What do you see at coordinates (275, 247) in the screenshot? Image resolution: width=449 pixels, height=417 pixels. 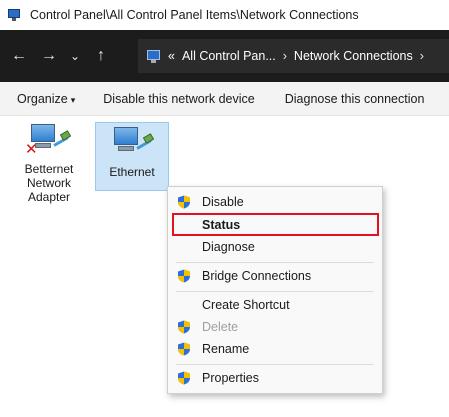 I see `menu-item-diagnose: Diagnose` at bounding box center [275, 247].